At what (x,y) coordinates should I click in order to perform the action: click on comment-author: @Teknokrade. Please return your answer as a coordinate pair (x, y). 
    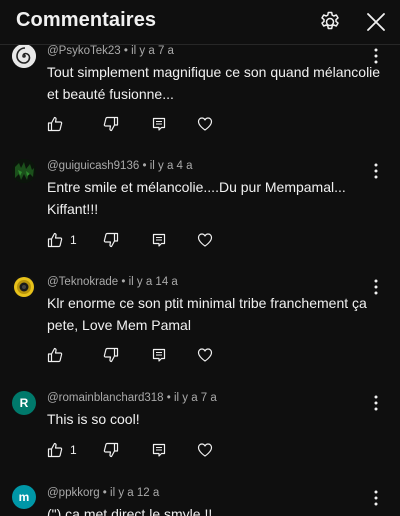
    Looking at the image, I should click on (82, 282).